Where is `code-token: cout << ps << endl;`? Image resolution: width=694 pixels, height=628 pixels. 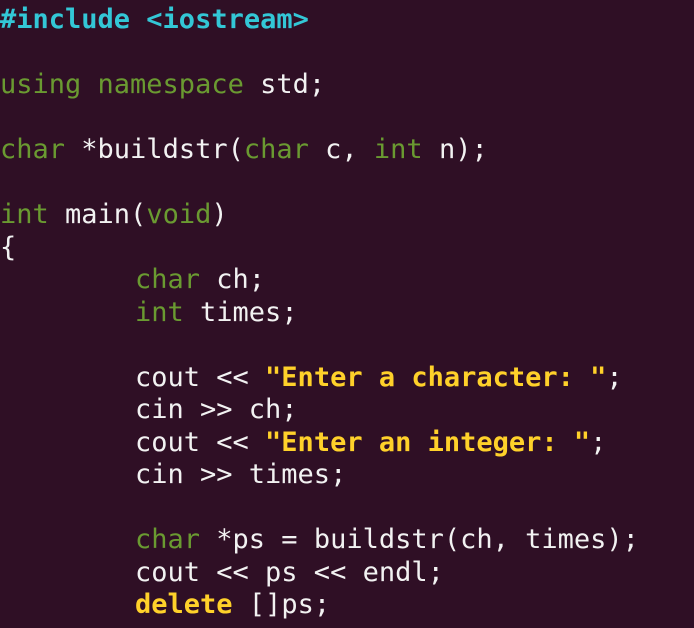 code-token: cout << ps << endl; is located at coordinates (289, 572).